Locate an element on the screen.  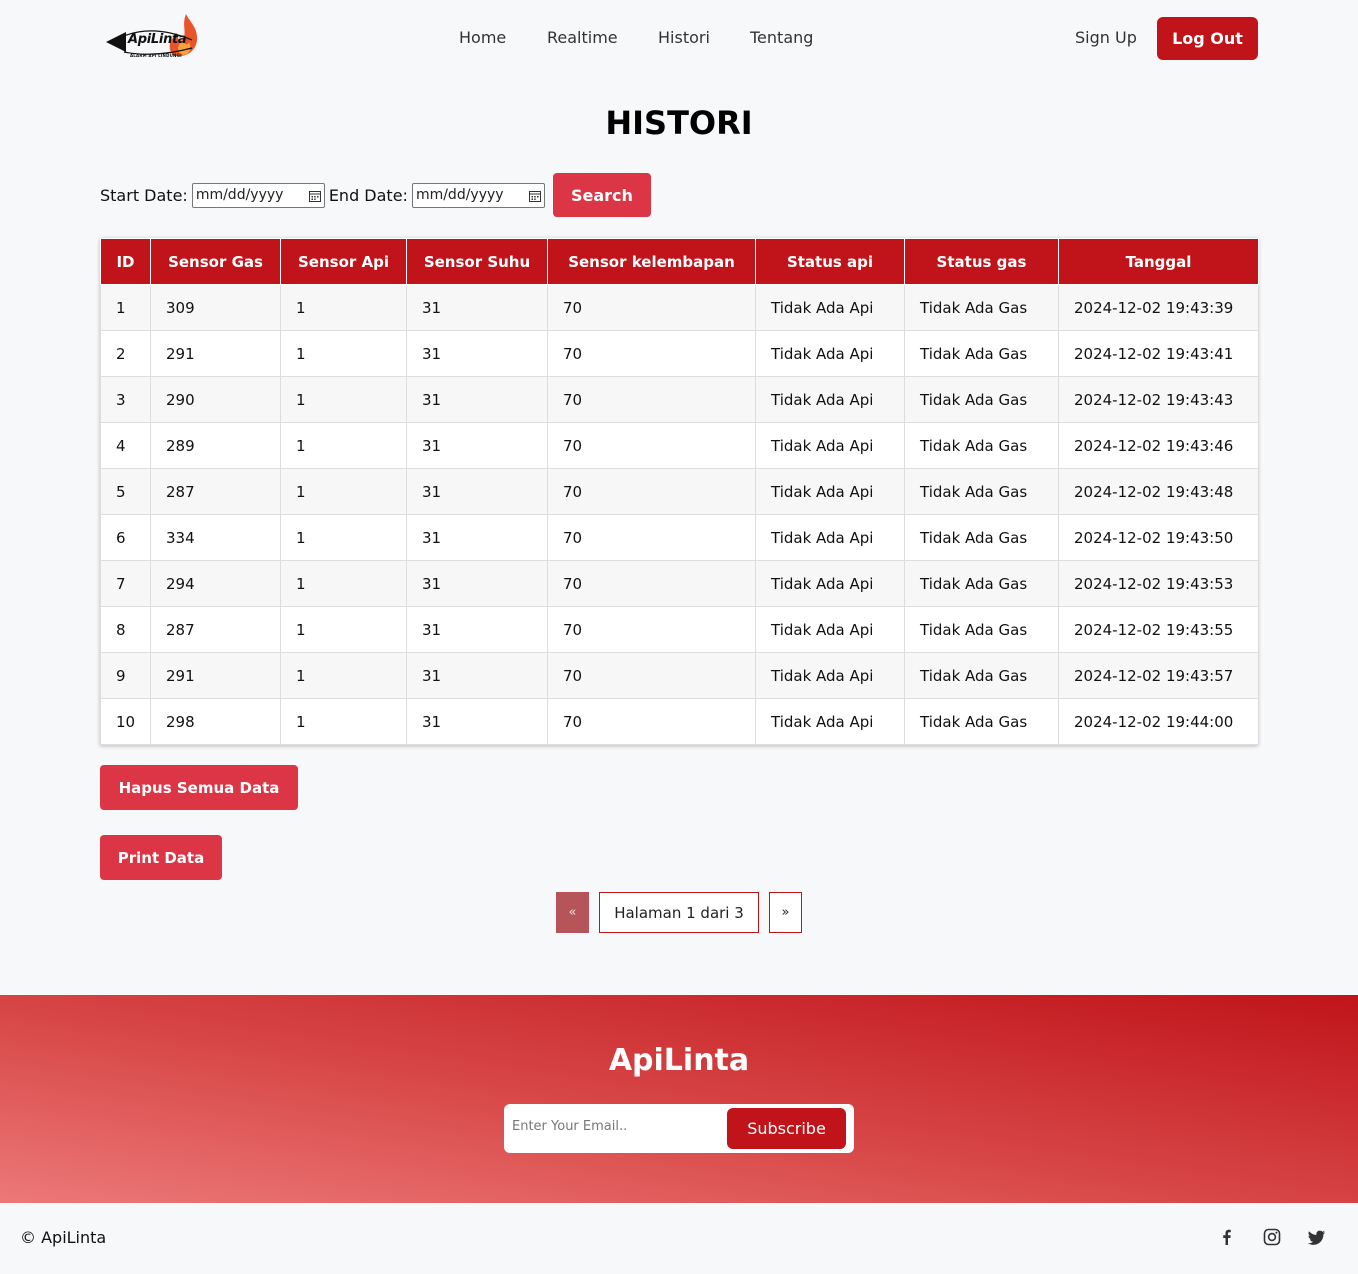
cell-id: 4 is located at coordinates (125, 445).